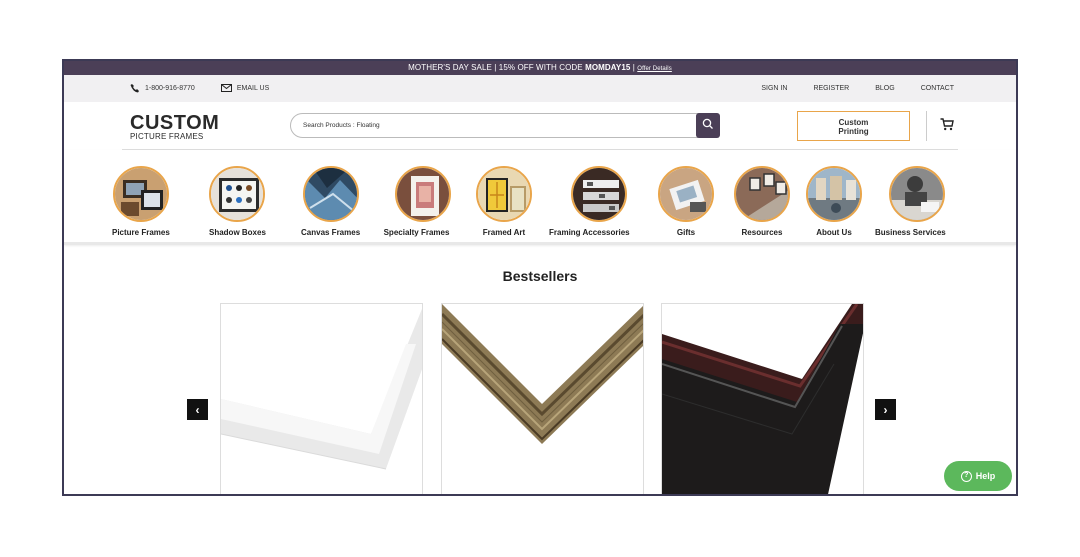 This screenshot has width=1080, height=557. I want to click on carousel-prev-button: ‹, so click(197, 409).